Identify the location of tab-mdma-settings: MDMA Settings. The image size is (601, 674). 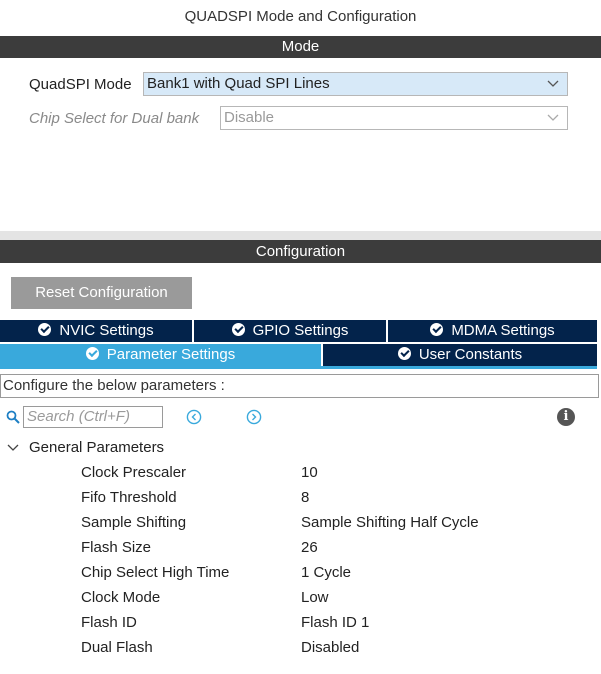
(492, 331).